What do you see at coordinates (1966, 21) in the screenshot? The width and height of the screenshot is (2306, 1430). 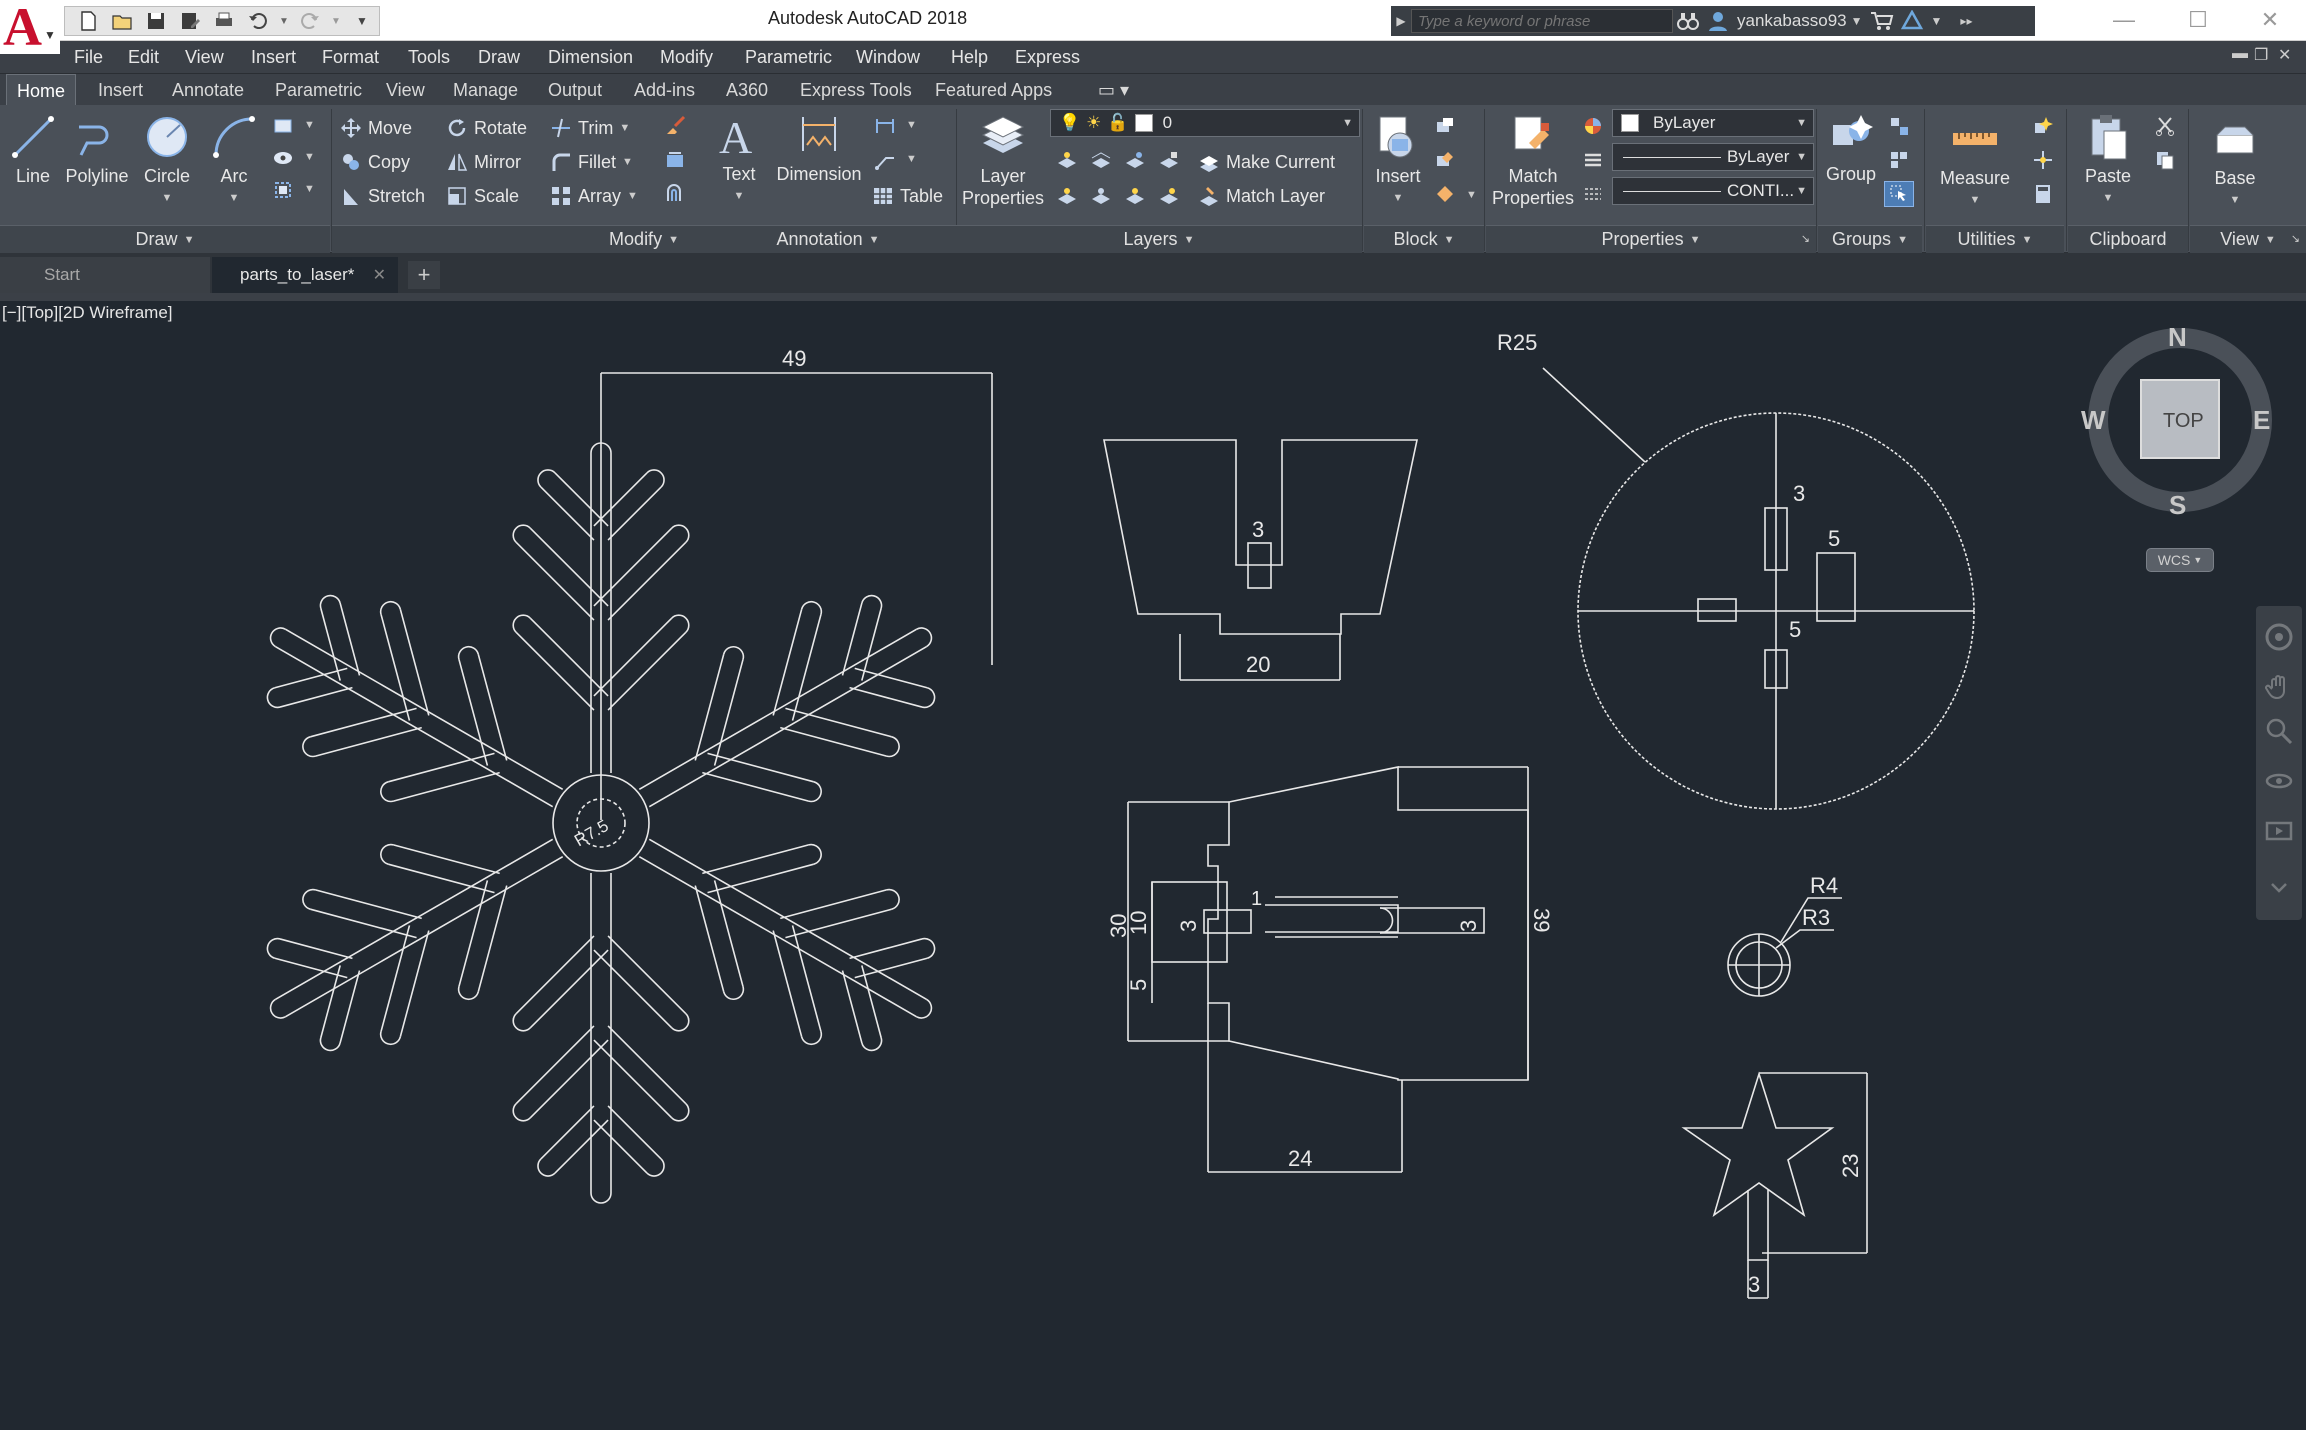 I see `more-icon: ▸▸` at bounding box center [1966, 21].